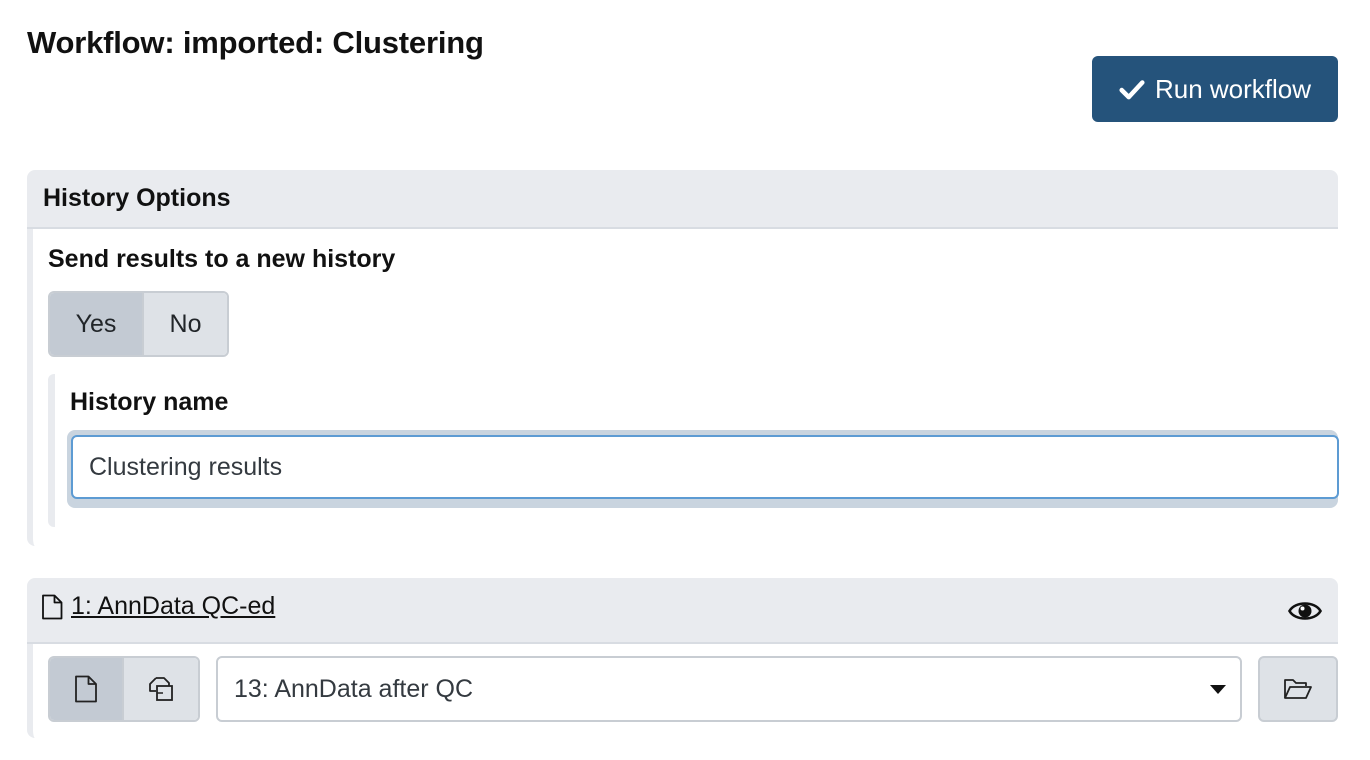 The width and height of the screenshot is (1370, 760). I want to click on input-dataset-body: 13: AnnData after QC, so click(682, 691).